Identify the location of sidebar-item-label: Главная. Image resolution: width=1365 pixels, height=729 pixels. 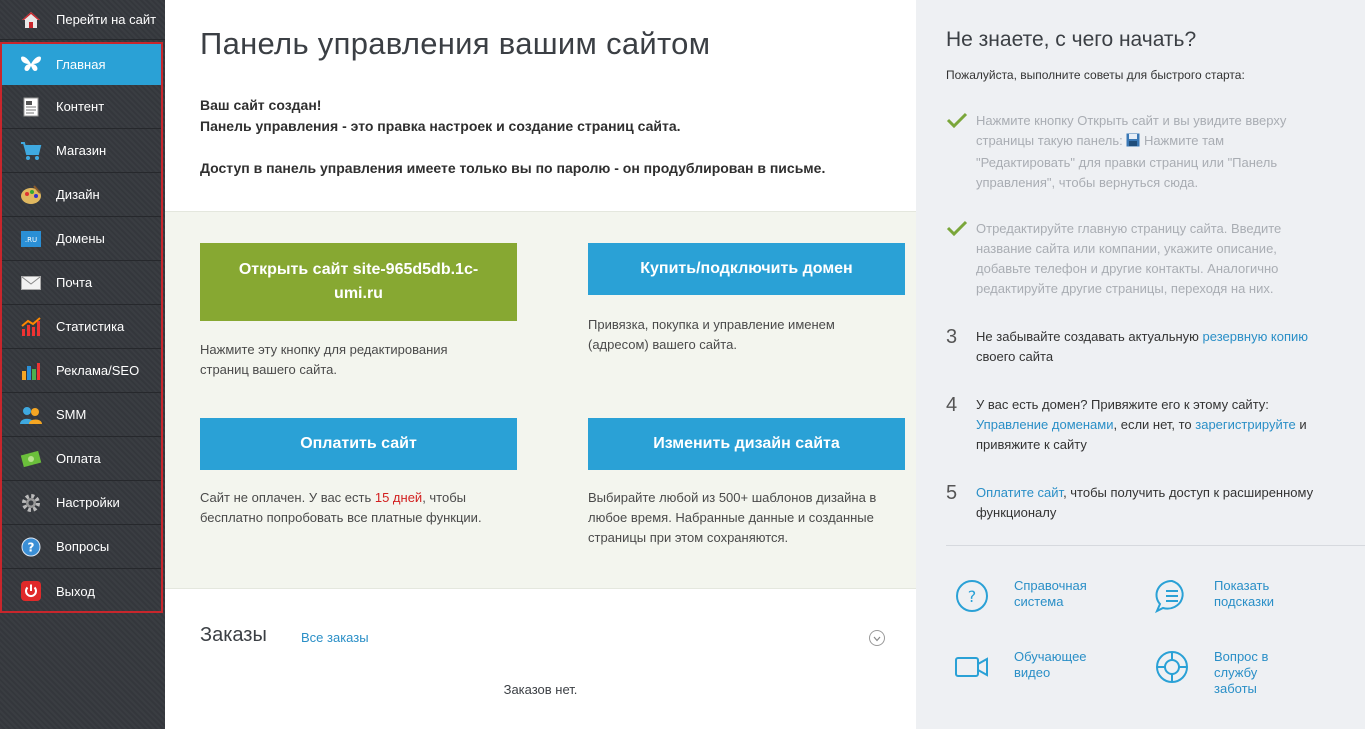
(81, 64).